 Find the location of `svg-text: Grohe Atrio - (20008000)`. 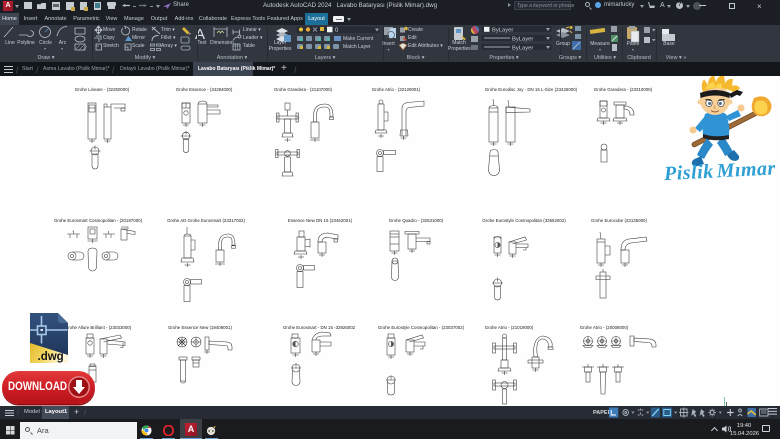

svg-text: Grohe Atrio - (20008000) is located at coordinates (604, 327).